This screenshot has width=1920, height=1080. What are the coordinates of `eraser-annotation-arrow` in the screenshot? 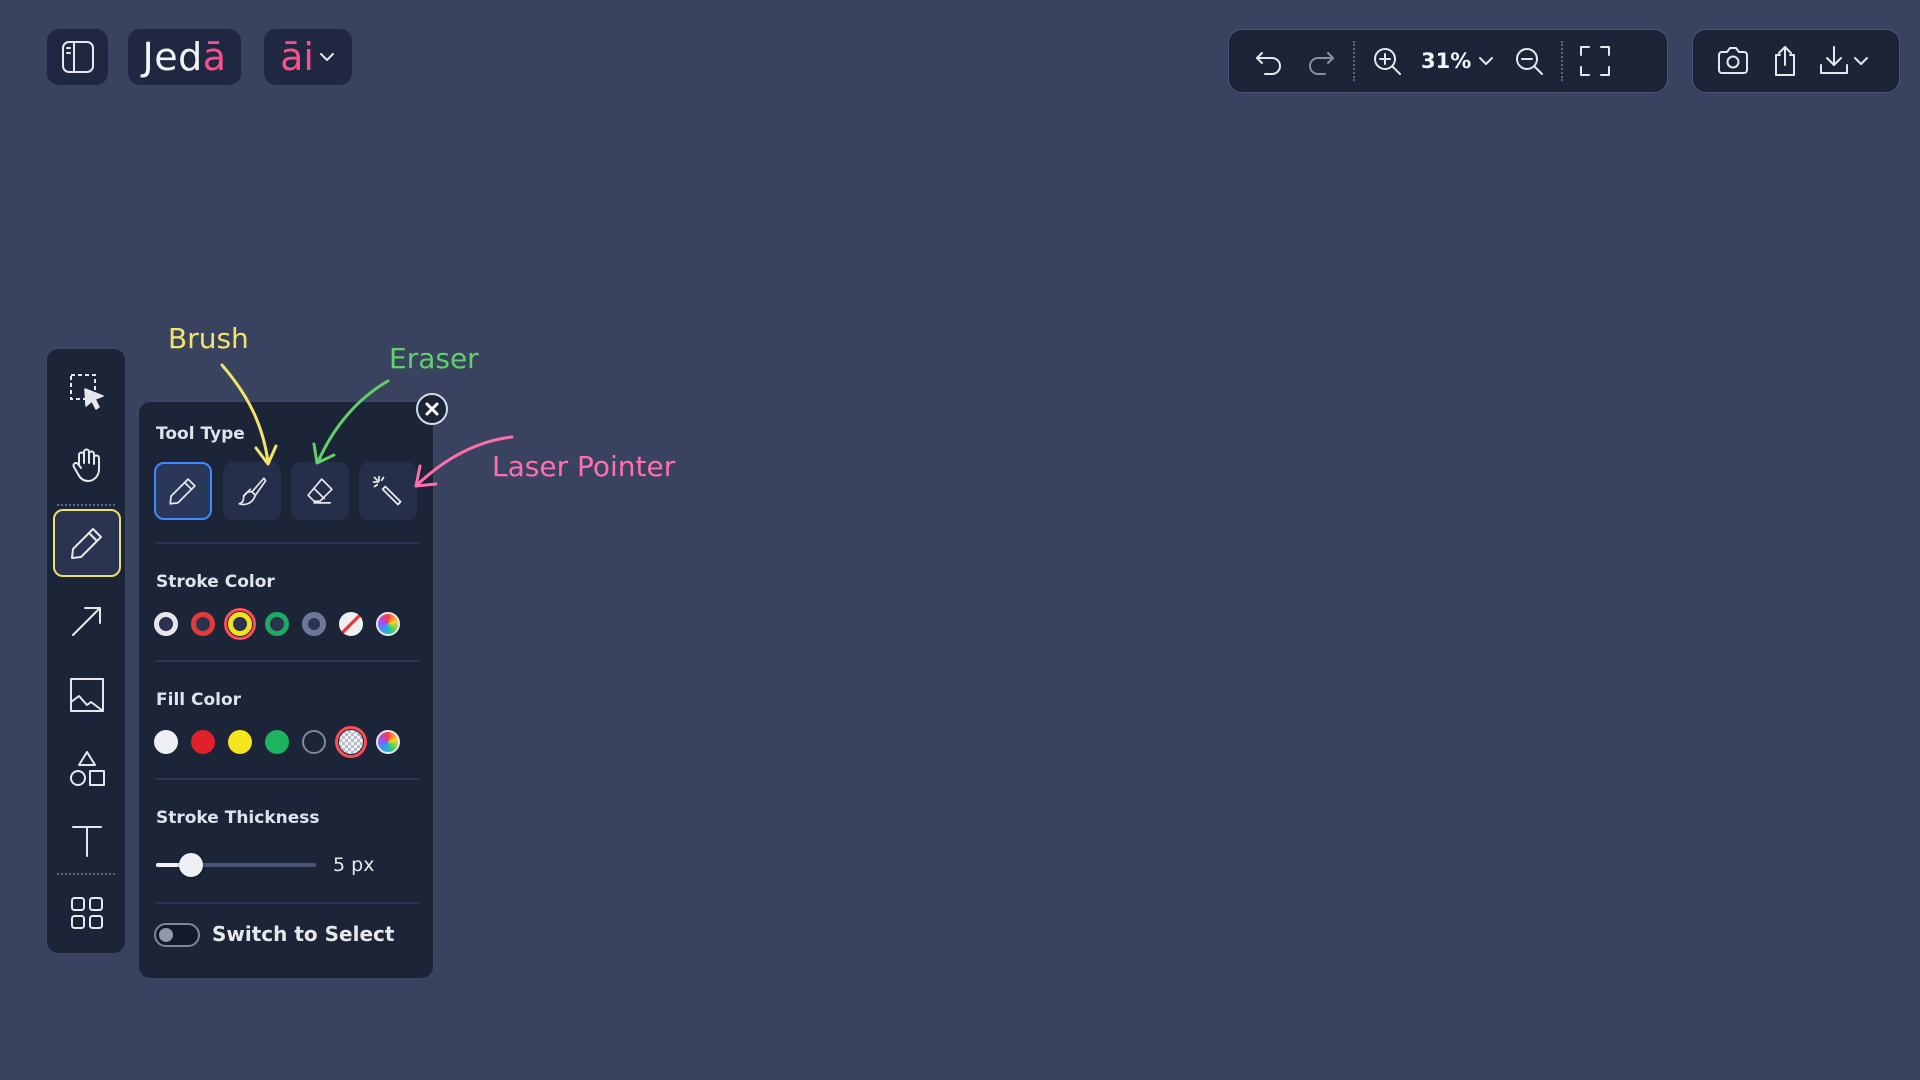 It's located at (351, 422).